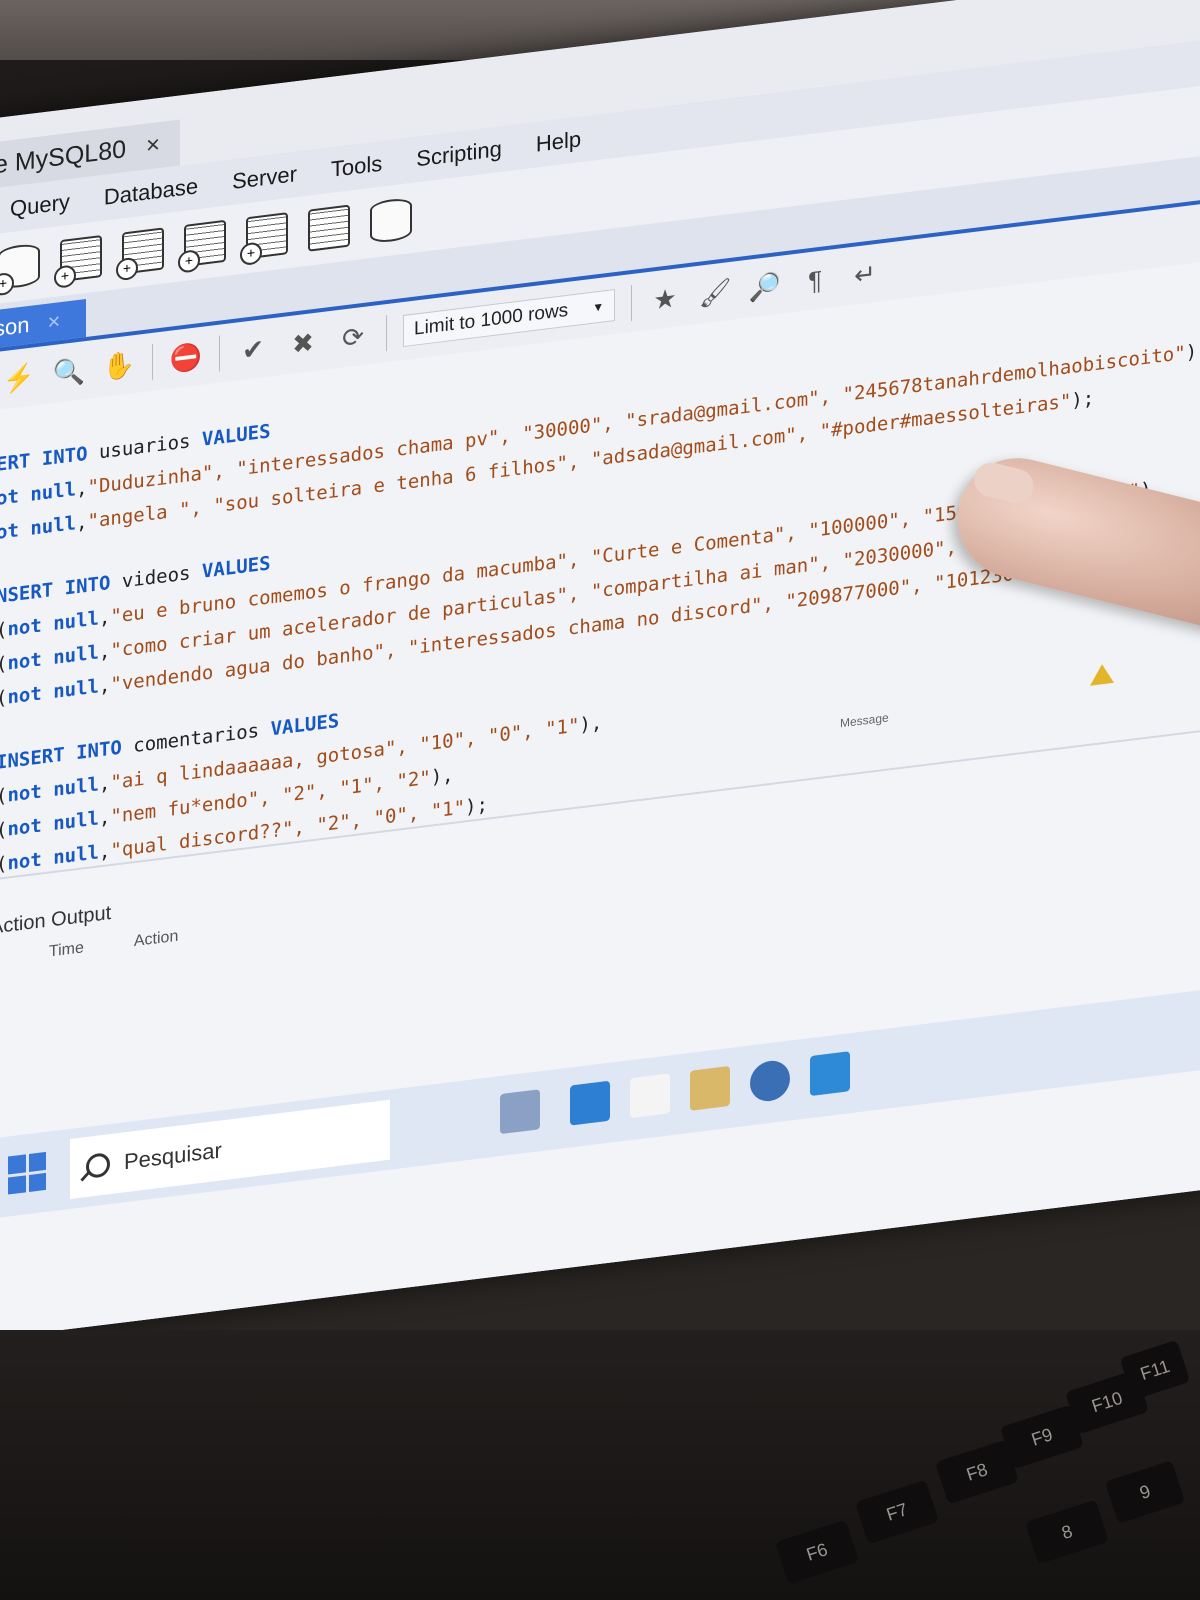 This screenshot has width=1200, height=1600. Describe the element at coordinates (161, 576) in the screenshot. I see `code-token: videos` at that location.